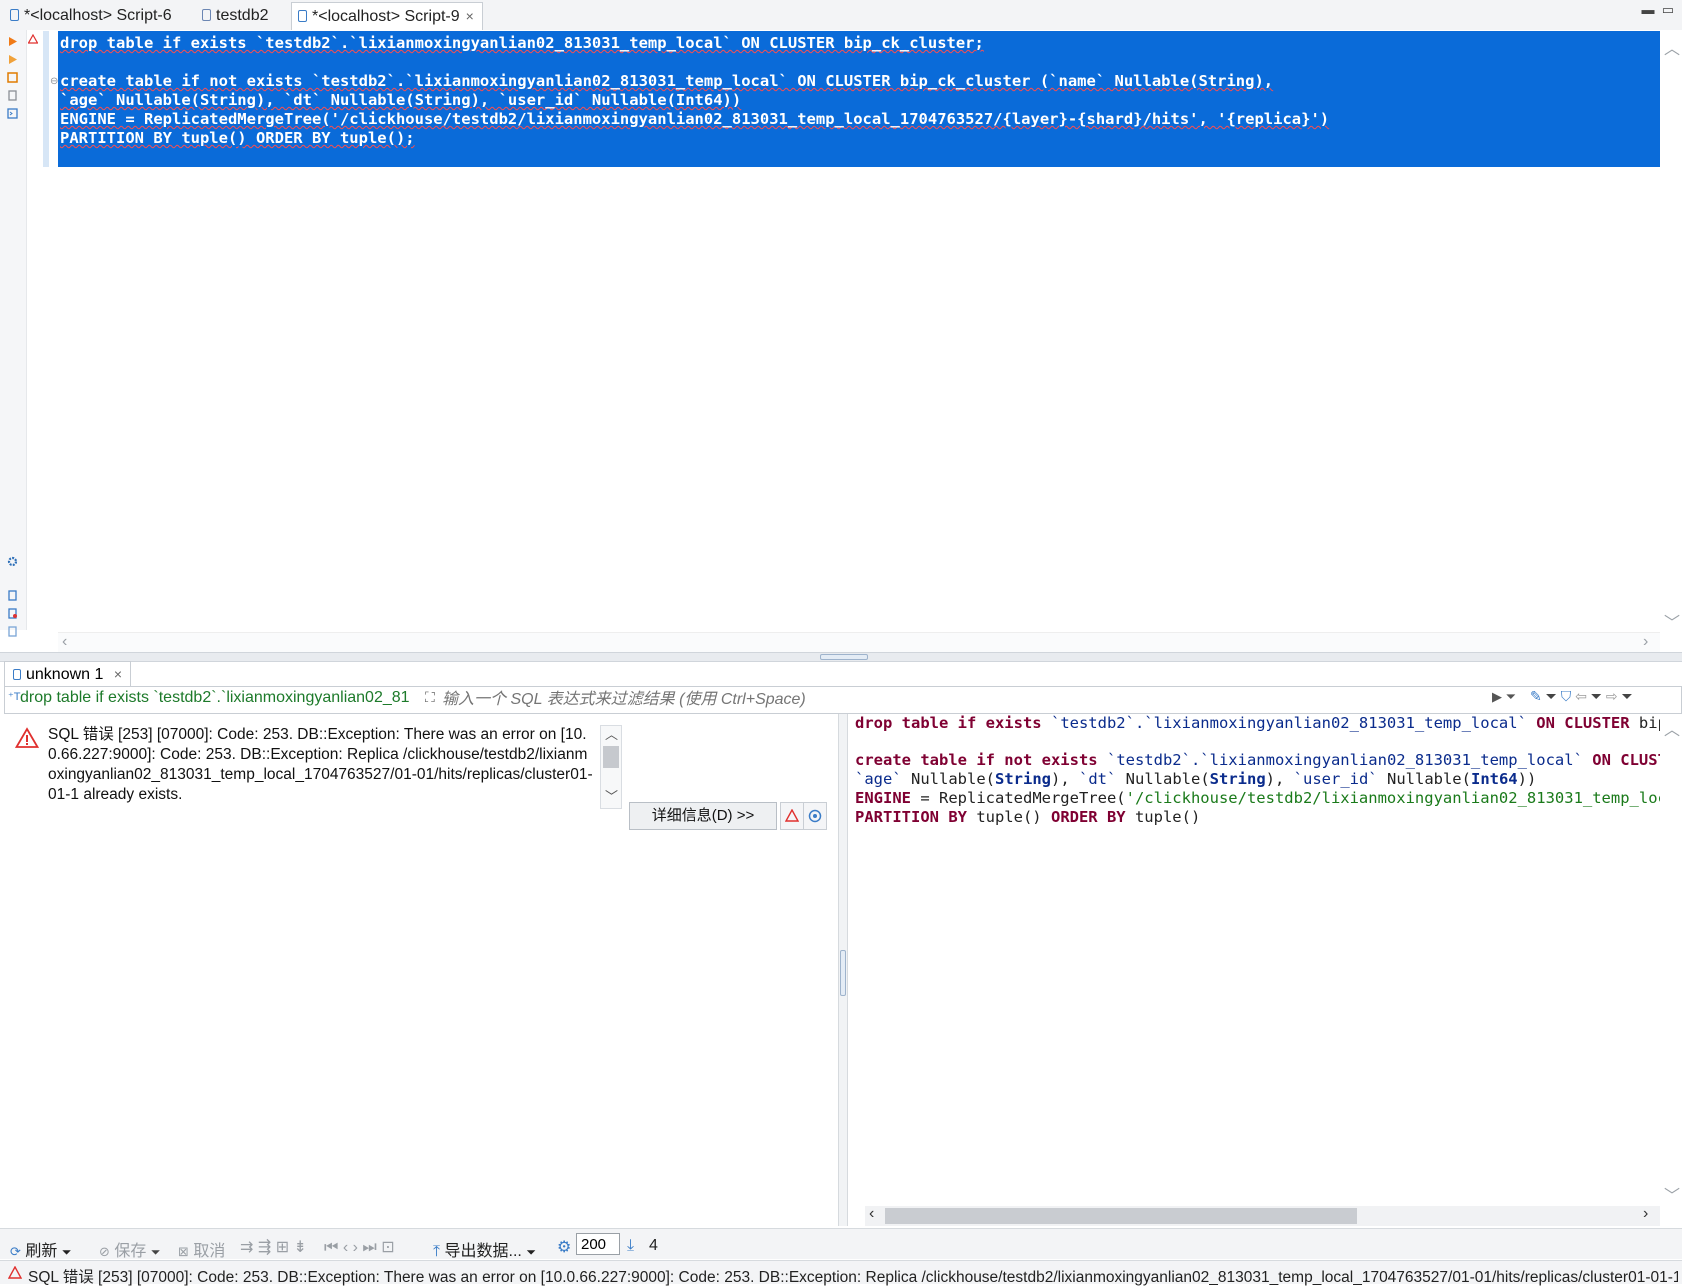  I want to click on row-tools: ⇉ ⇶ ⊞ ⇟, so click(273, 1247).